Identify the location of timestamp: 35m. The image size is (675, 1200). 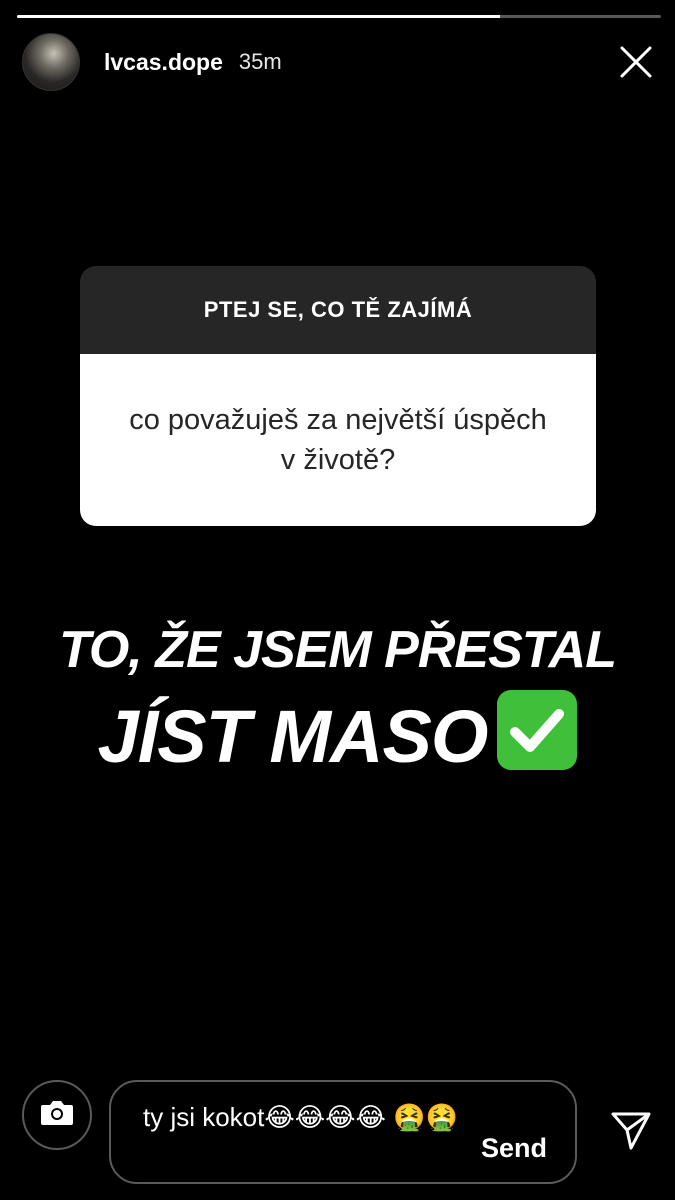
(260, 61).